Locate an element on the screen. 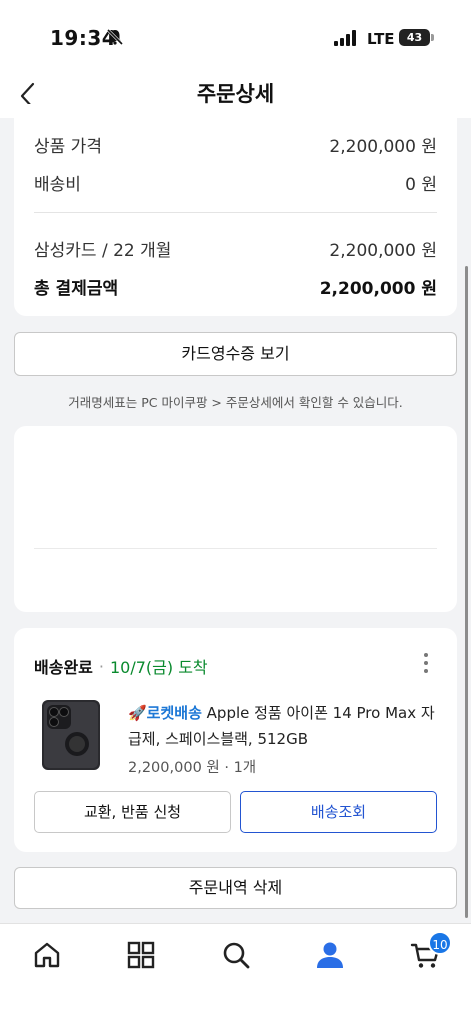  payment-method-row: 삼성카드 / 22 개월 2,200,000 원 is located at coordinates (235, 248).